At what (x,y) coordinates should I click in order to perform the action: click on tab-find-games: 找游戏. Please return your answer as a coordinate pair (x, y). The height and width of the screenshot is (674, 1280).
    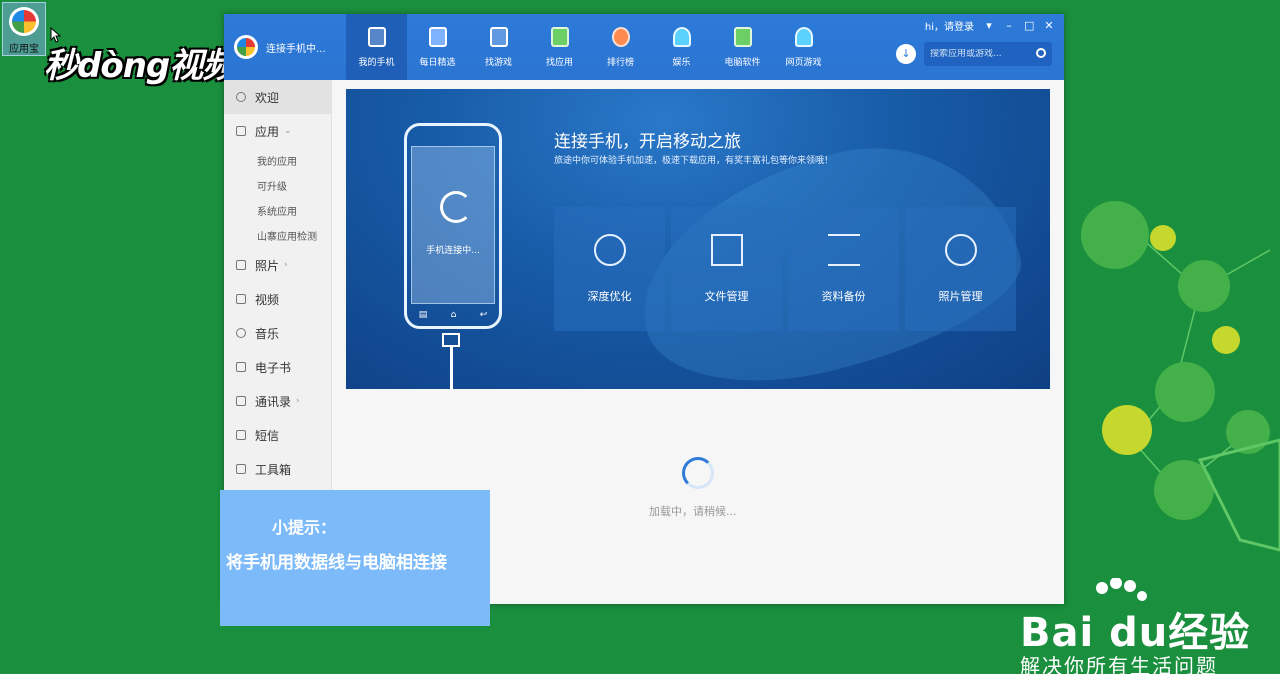
    Looking at the image, I should click on (498, 47).